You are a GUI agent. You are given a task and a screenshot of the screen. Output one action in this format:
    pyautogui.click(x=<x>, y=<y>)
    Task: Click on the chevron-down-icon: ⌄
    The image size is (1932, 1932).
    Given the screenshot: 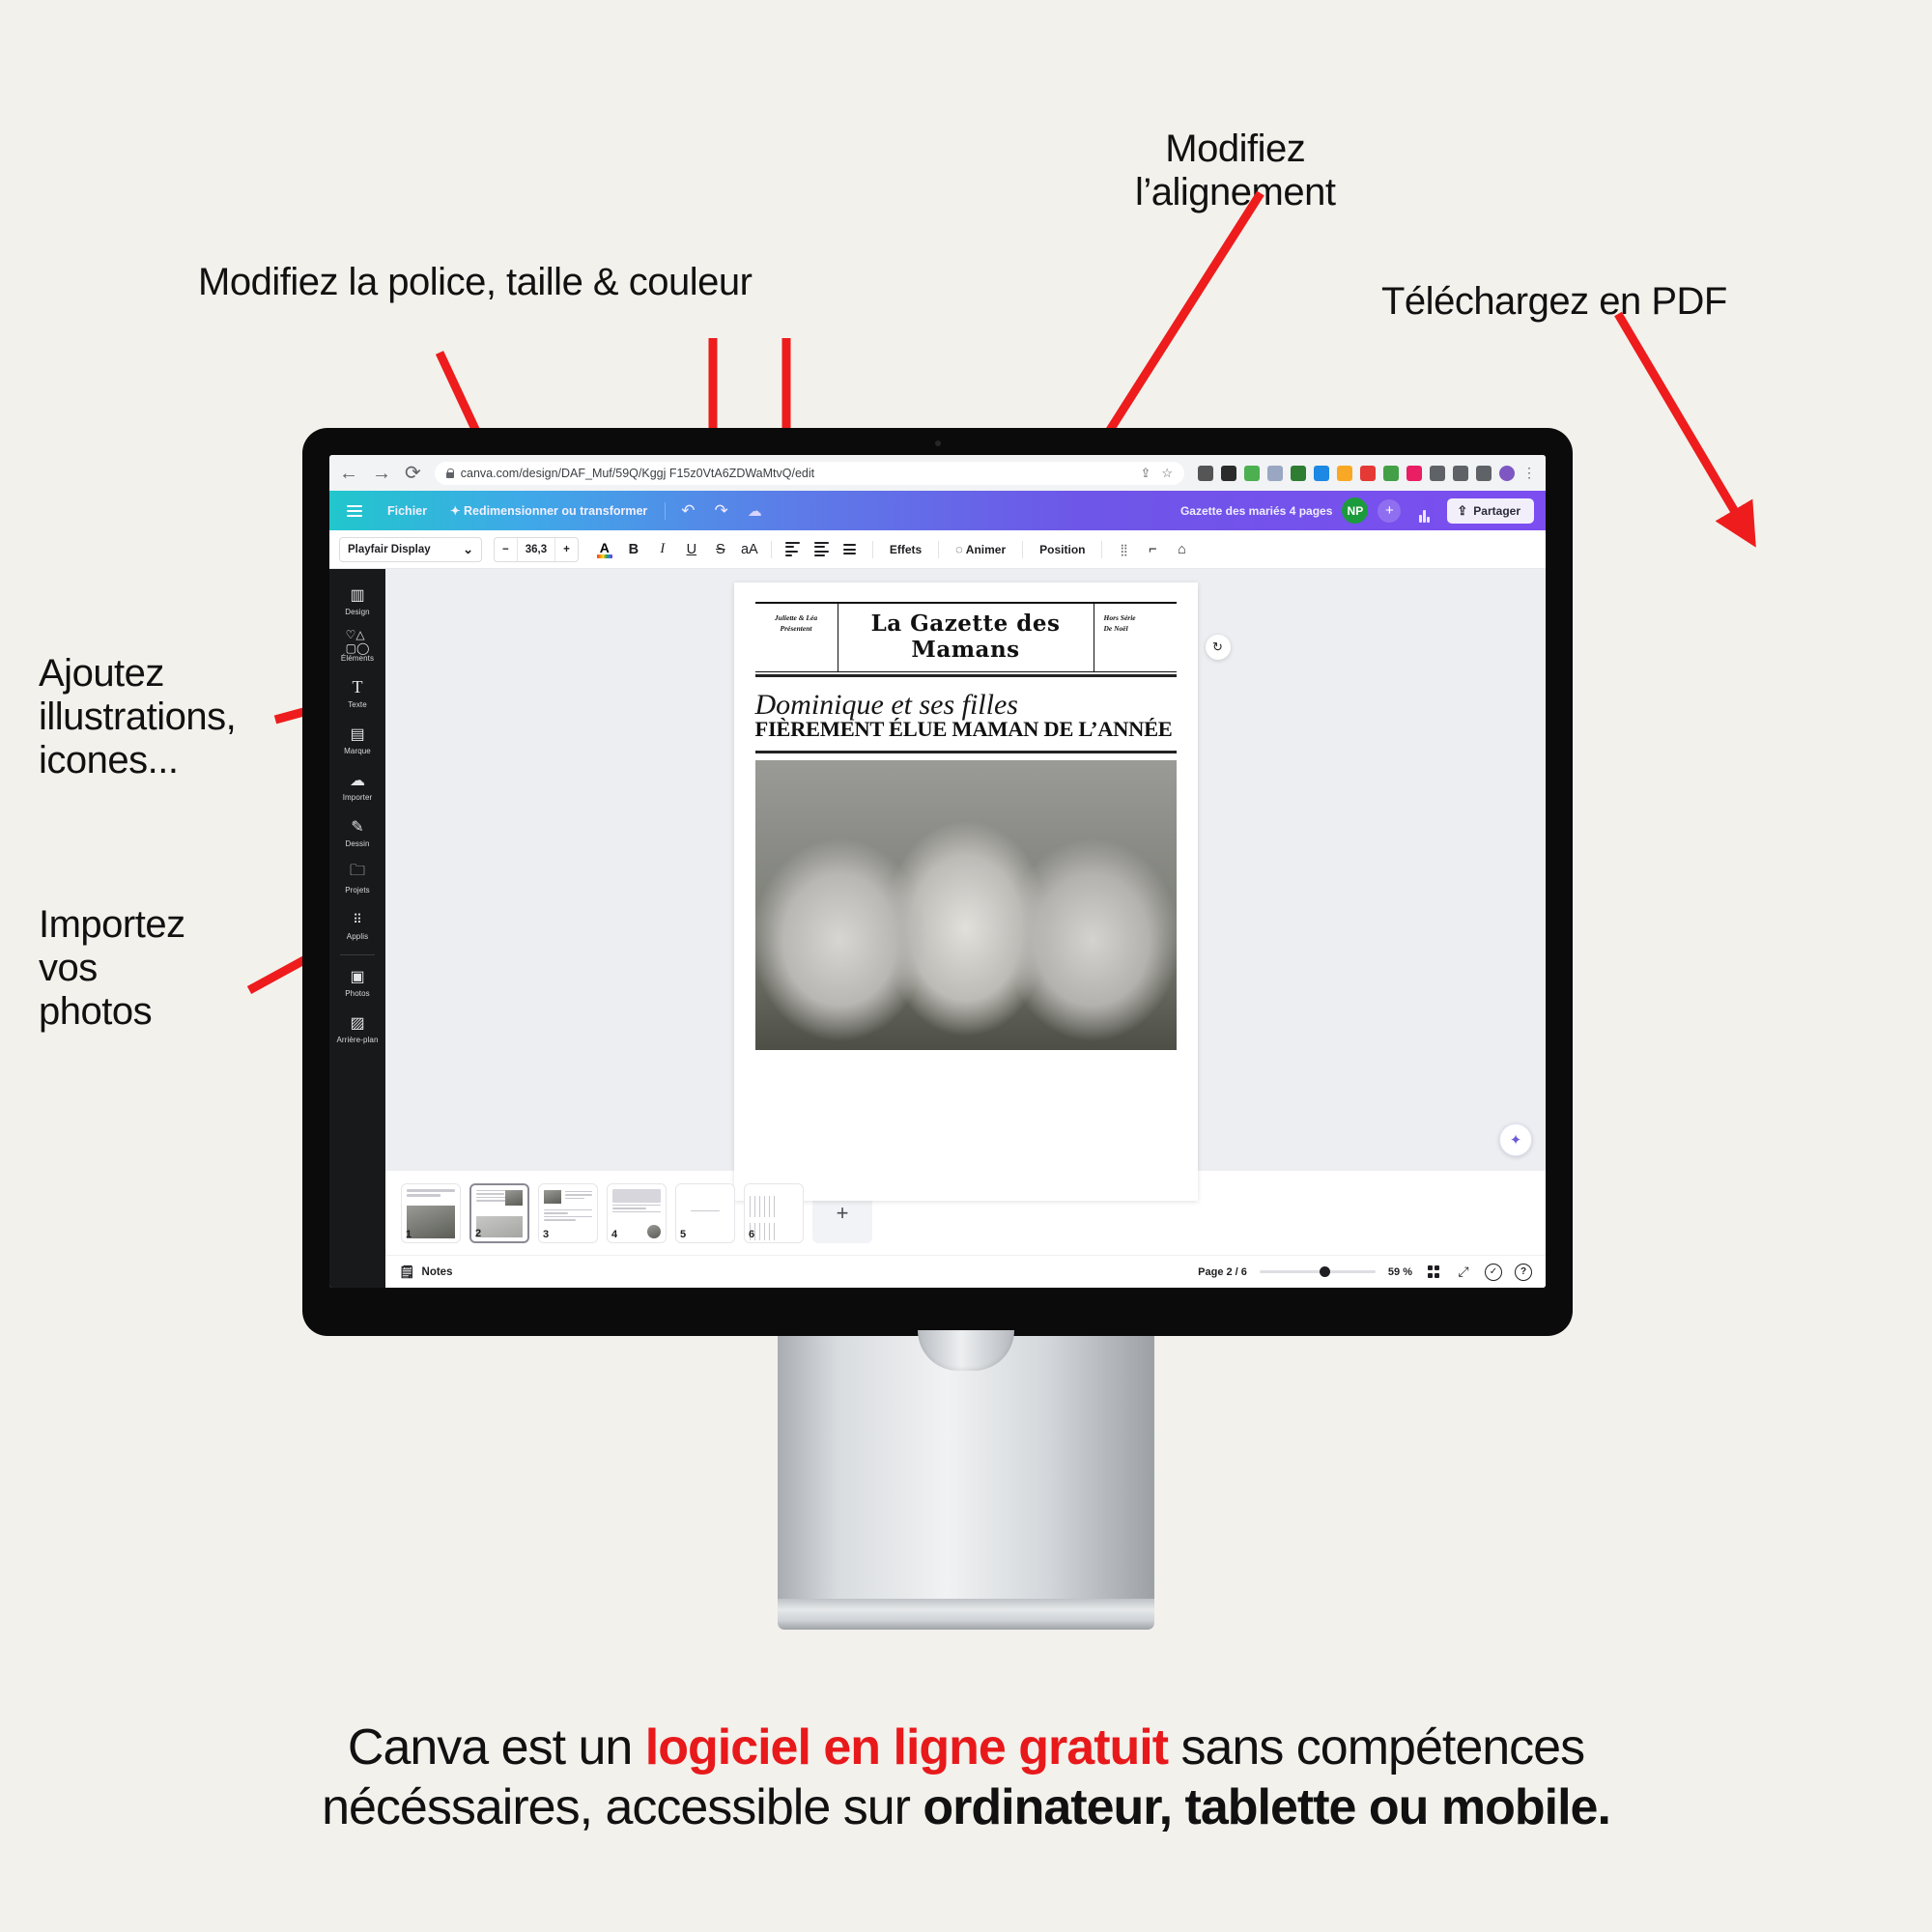 What is the action you would take?
    pyautogui.click(x=468, y=548)
    